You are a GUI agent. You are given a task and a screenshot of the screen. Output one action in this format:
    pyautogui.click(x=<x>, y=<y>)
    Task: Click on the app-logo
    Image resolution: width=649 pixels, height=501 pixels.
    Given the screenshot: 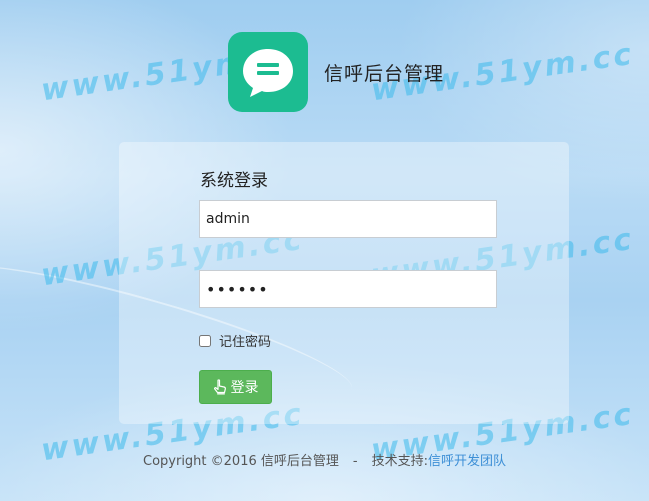 What is the action you would take?
    pyautogui.click(x=268, y=72)
    